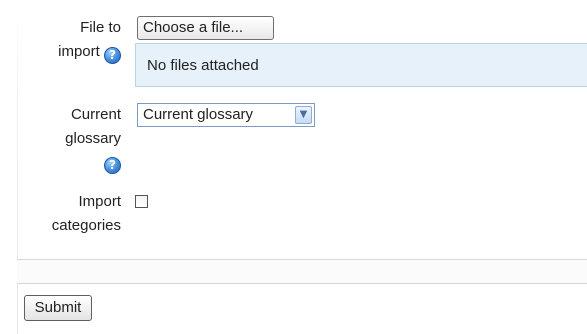  I want to click on current-glossary-label: Current glossary ?, so click(93, 138).